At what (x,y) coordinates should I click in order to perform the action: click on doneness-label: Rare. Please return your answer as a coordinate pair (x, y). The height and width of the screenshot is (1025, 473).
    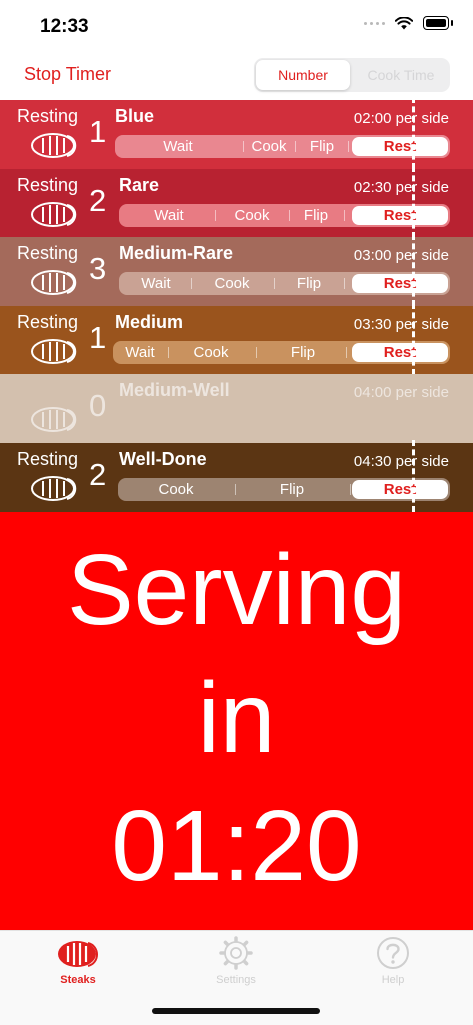
    Looking at the image, I should click on (139, 184).